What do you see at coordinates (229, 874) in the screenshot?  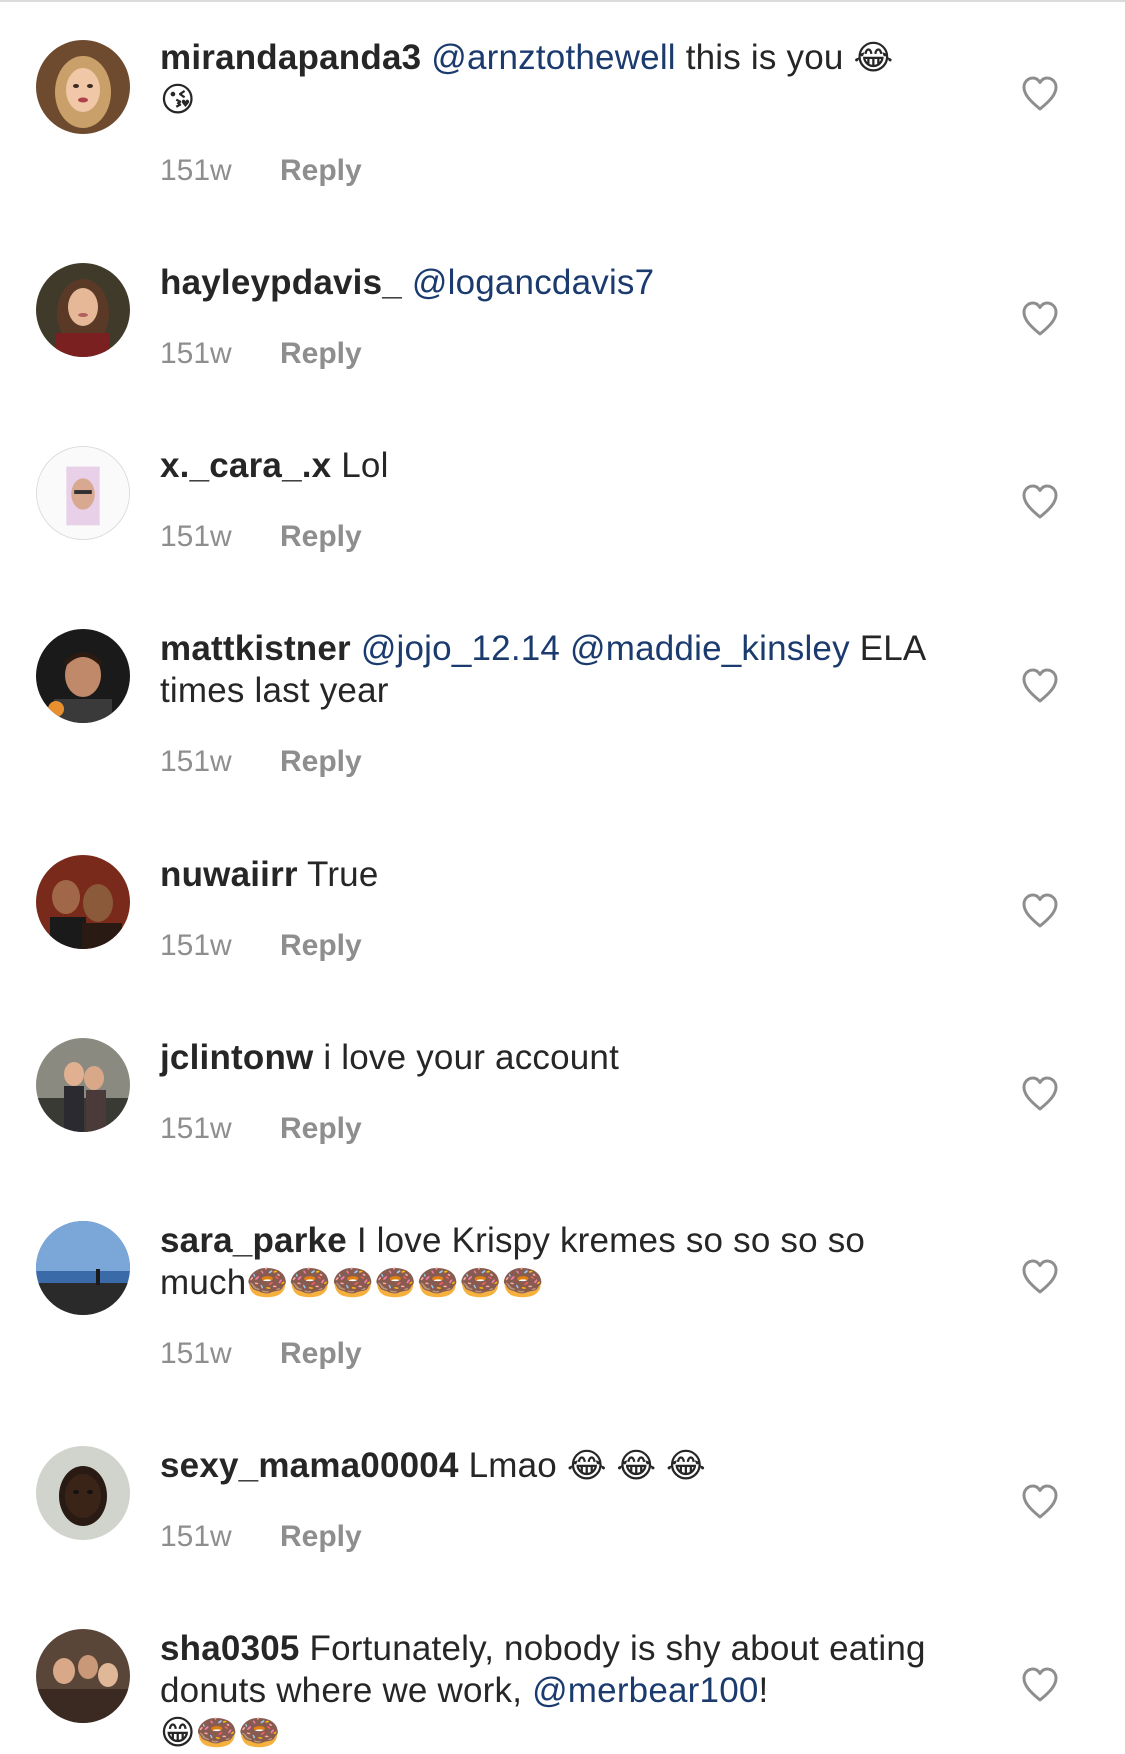 I see `comment-username: nuwaiirr` at bounding box center [229, 874].